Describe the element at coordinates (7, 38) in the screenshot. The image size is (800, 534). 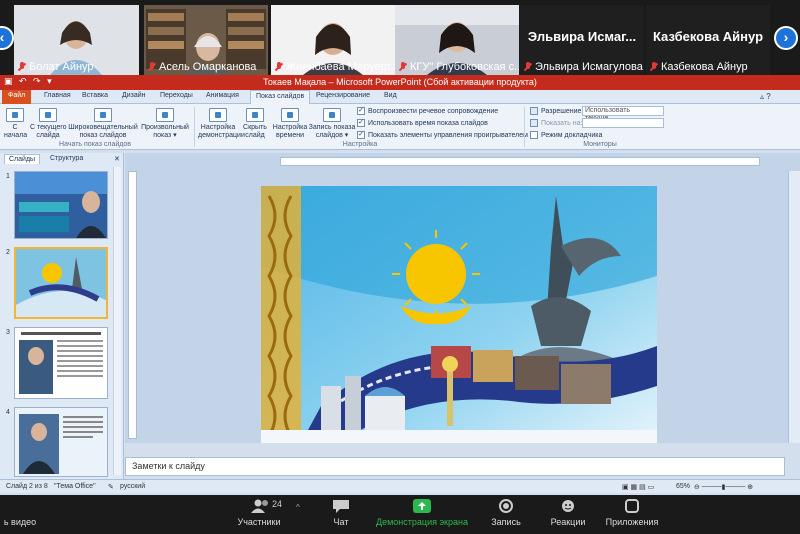
I see `gallery-prev-button: ‹` at that location.